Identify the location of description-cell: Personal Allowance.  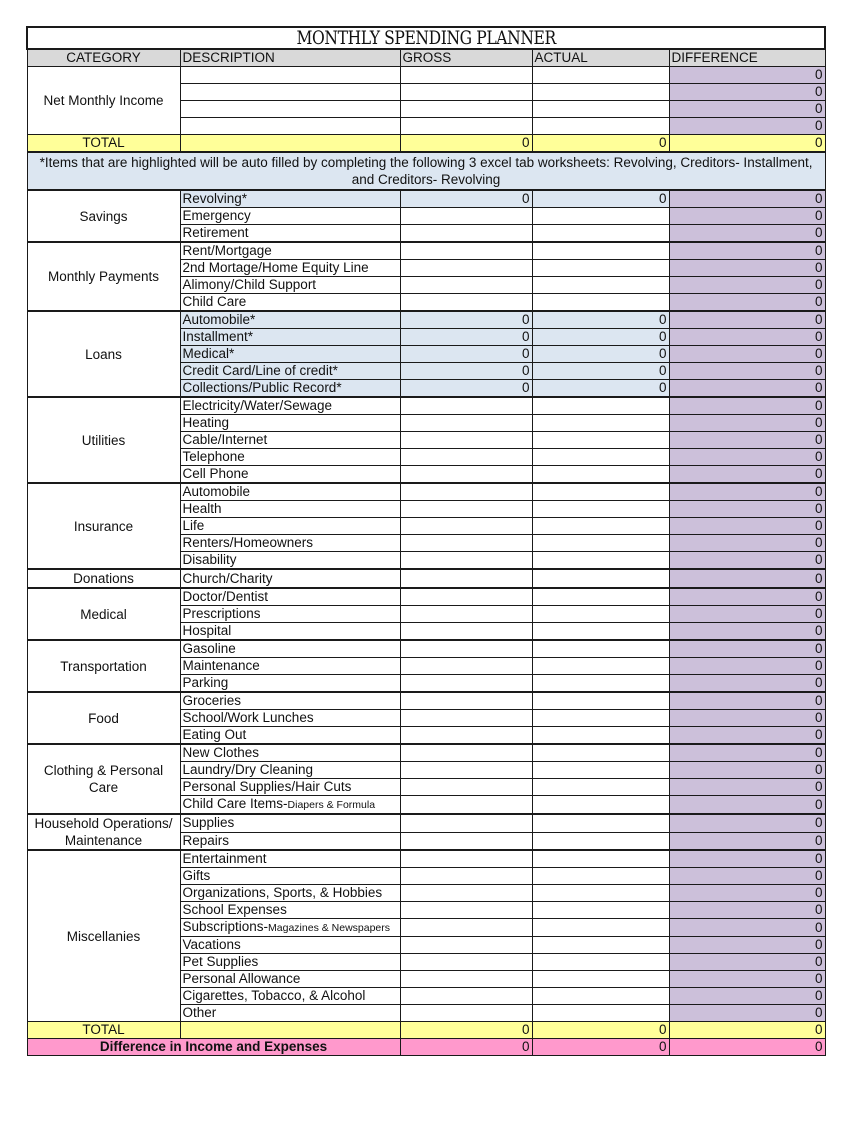
(290, 979).